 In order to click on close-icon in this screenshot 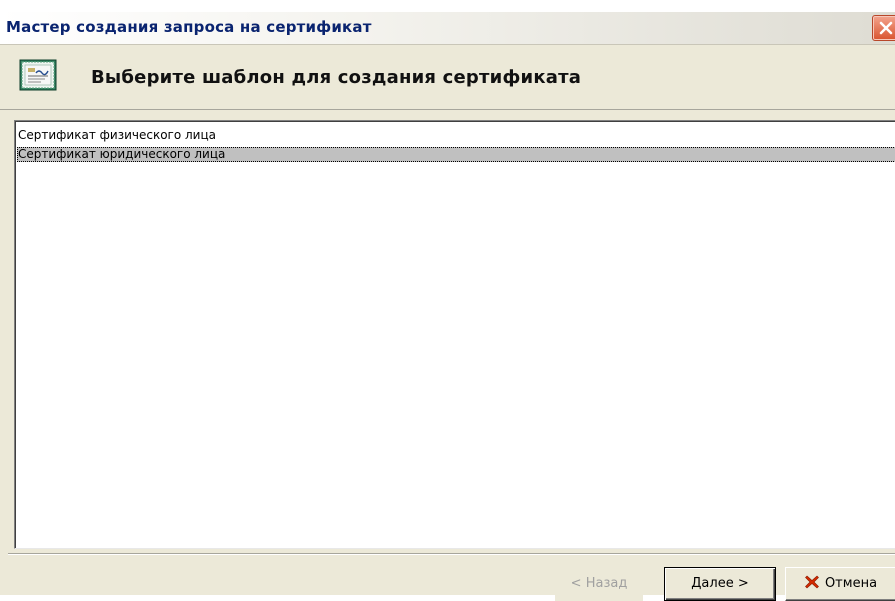, I will do `click(886, 28)`.